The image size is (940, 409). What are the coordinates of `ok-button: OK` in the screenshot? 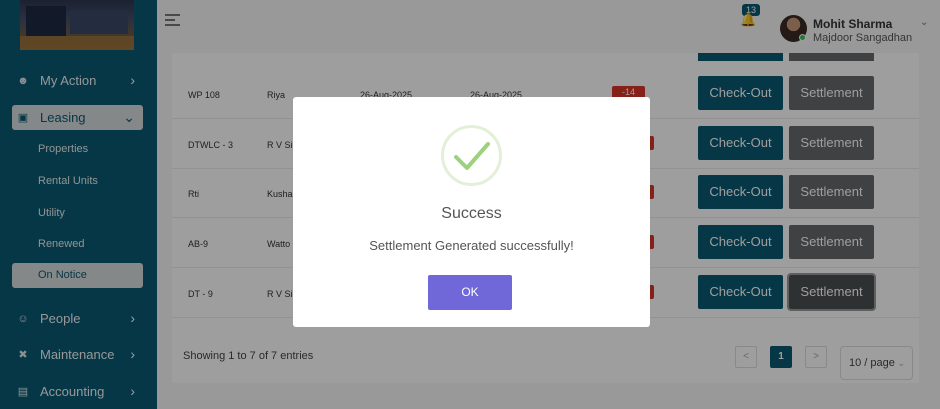 It's located at (470, 292).